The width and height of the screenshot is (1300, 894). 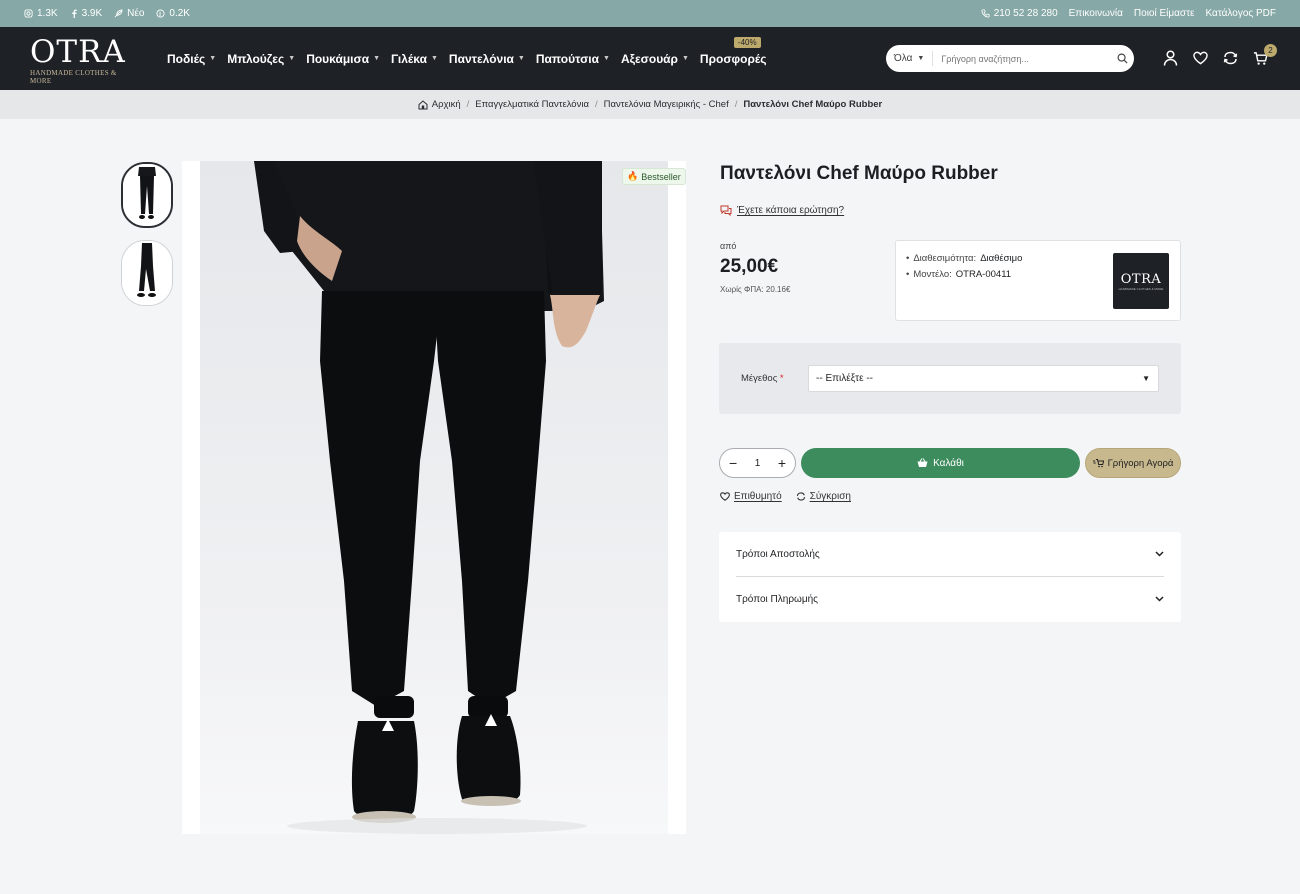 What do you see at coordinates (73, 77) in the screenshot?
I see `logo-tagline: HANDMADE CLOTHES & MORE` at bounding box center [73, 77].